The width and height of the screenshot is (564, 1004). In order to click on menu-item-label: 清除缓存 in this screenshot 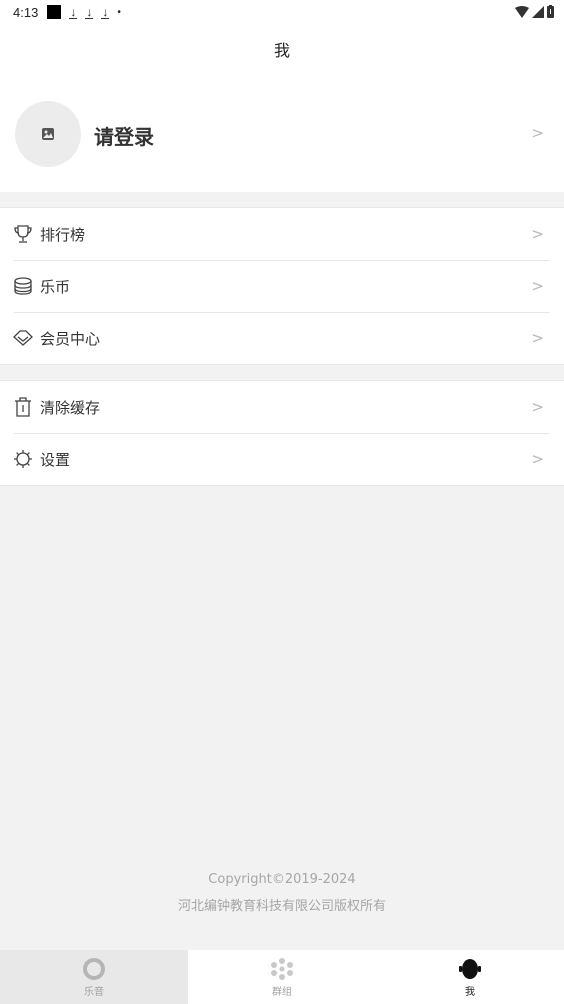, I will do `click(70, 407)`.